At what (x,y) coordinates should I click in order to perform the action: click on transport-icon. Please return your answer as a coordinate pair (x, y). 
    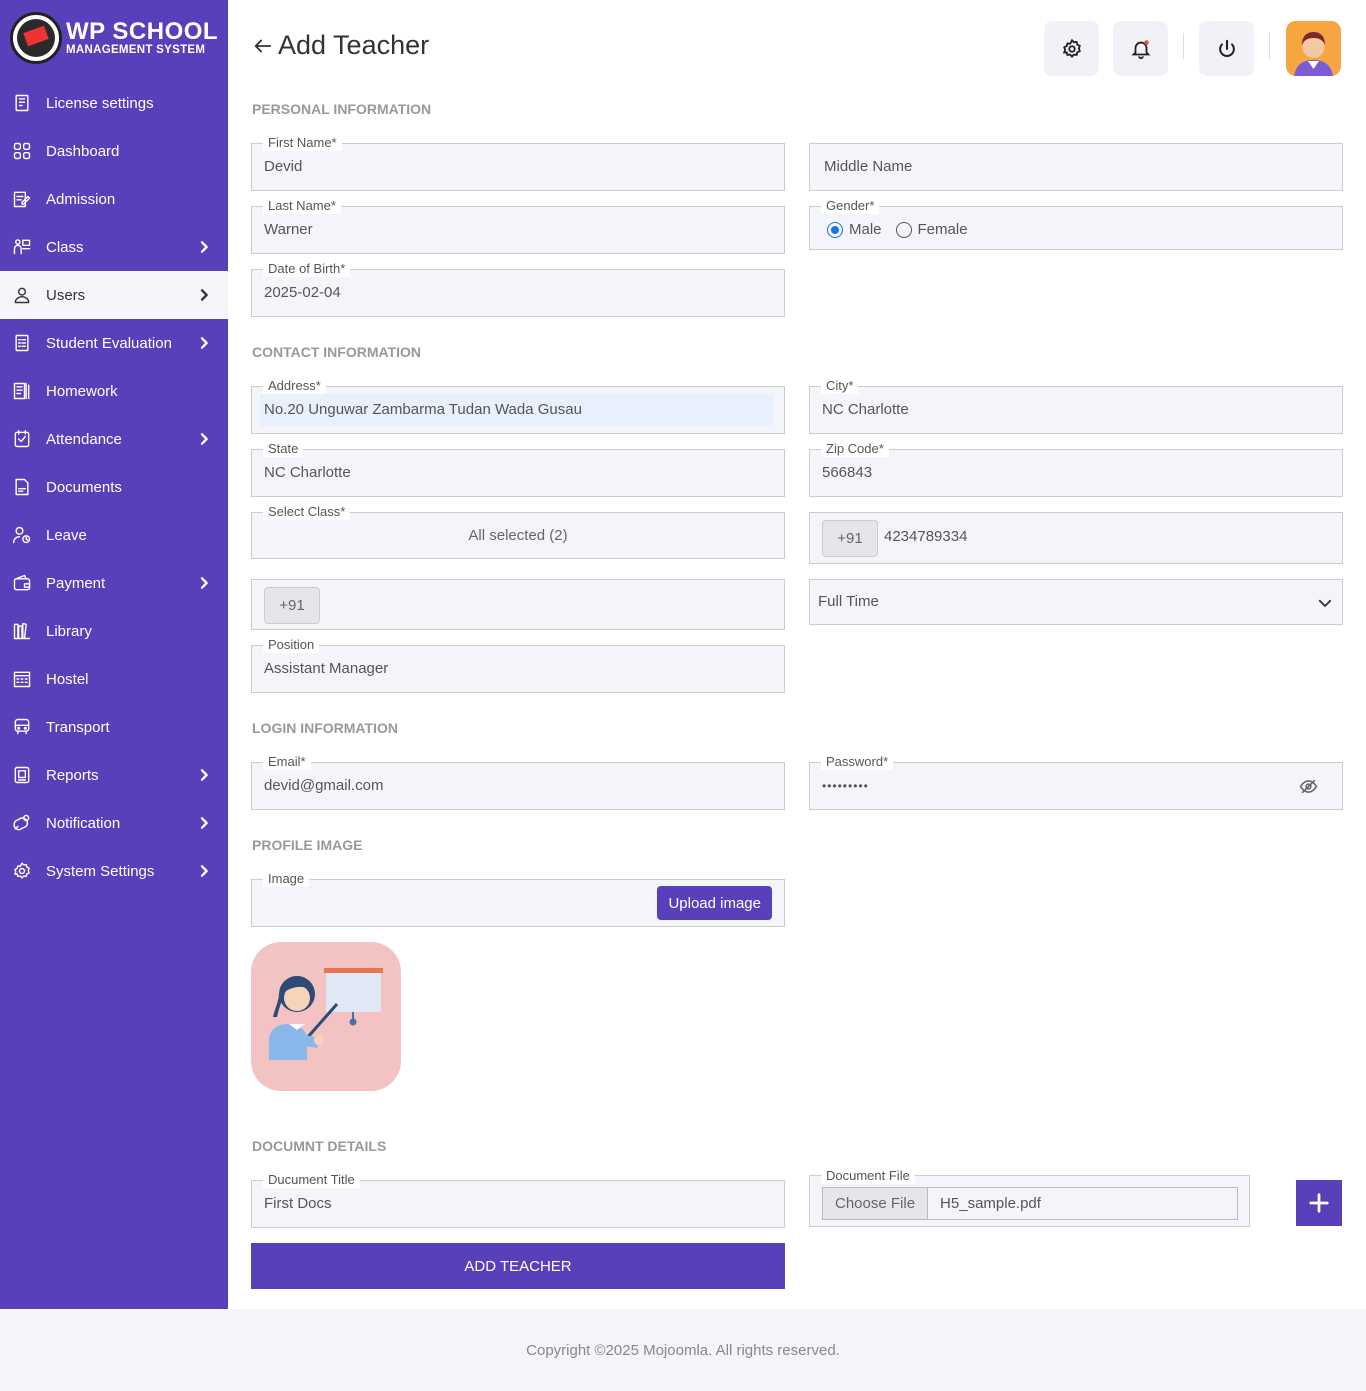
    Looking at the image, I should click on (22, 727).